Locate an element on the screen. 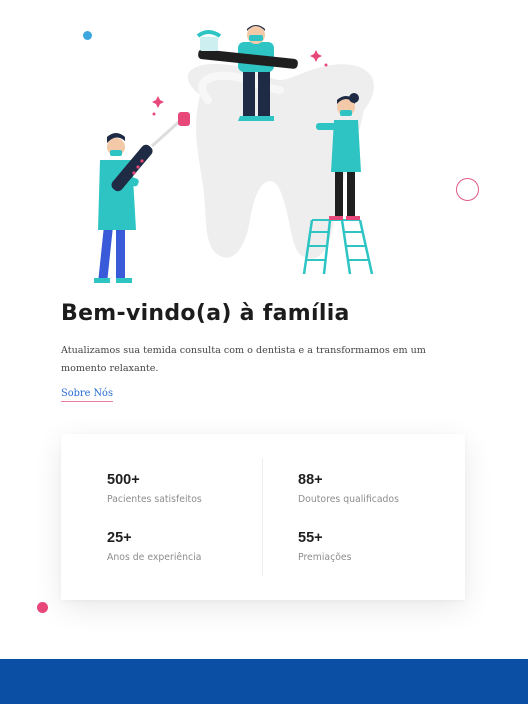 The width and height of the screenshot is (528, 704). stat-number: 500+ is located at coordinates (123, 480).